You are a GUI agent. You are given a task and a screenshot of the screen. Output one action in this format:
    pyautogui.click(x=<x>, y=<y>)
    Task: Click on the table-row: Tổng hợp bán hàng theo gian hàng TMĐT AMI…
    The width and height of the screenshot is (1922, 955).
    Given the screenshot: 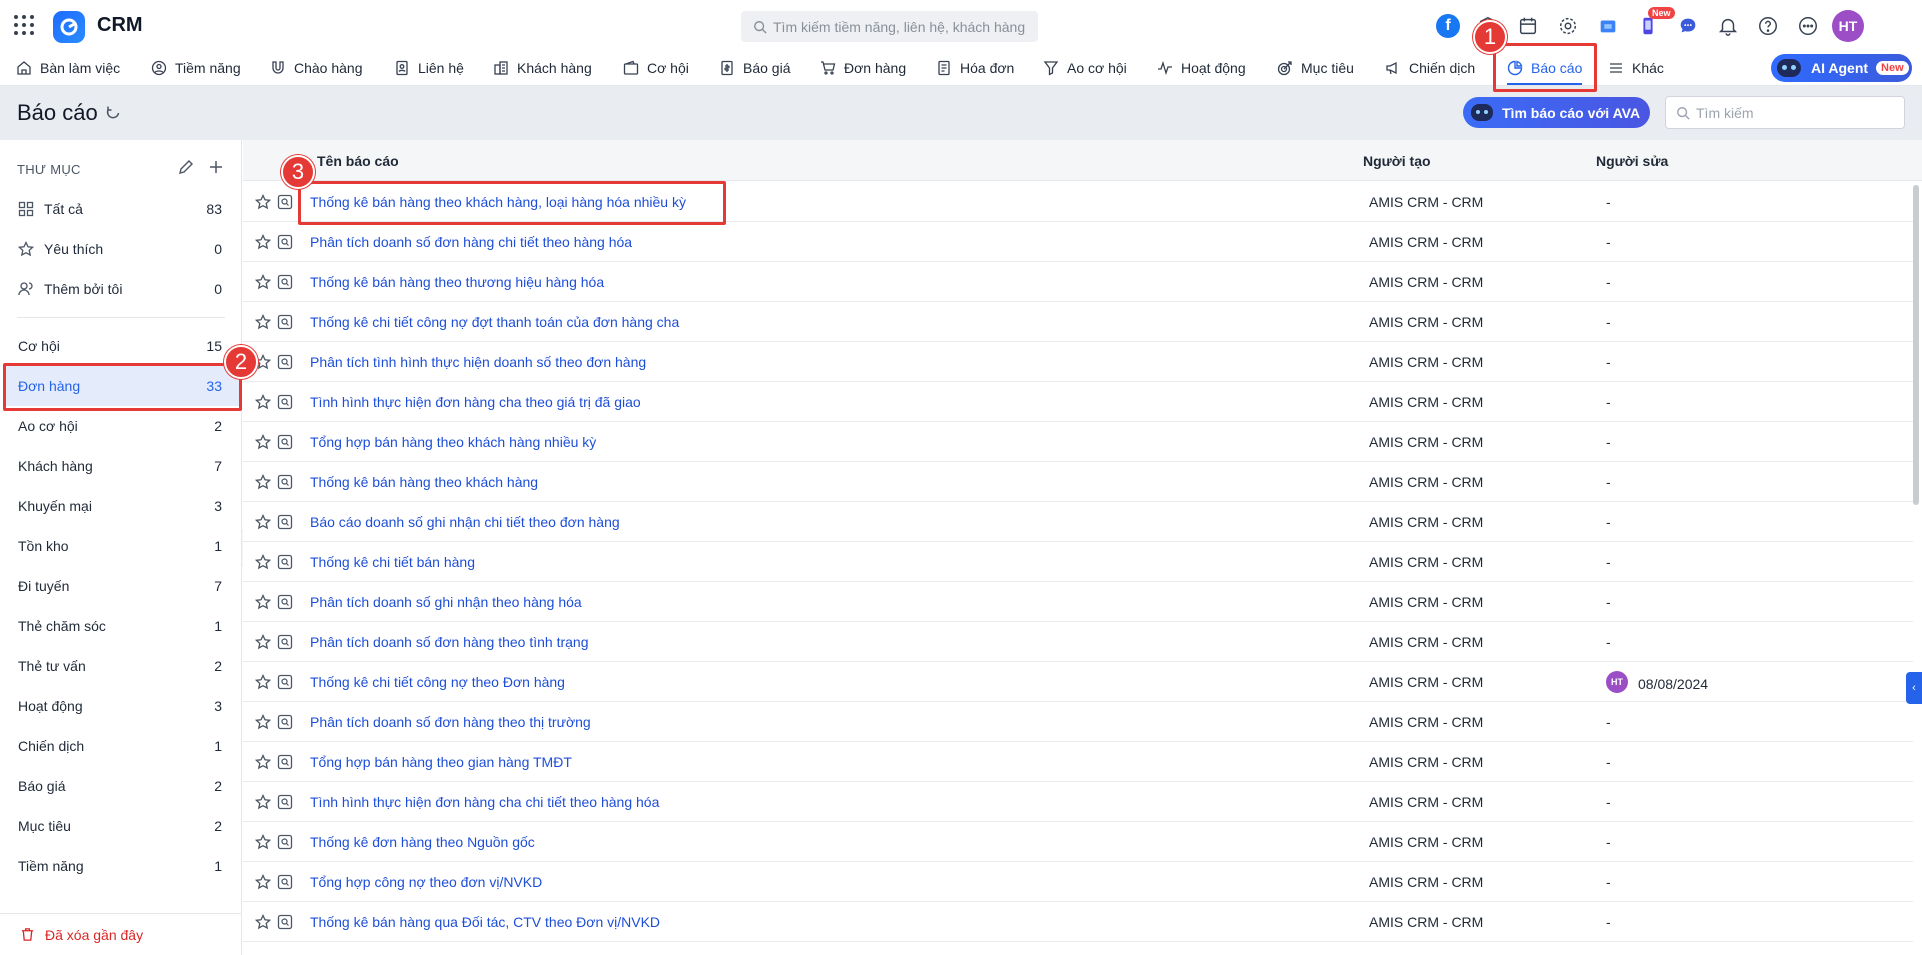 What is the action you would take?
    pyautogui.click(x=1078, y=762)
    